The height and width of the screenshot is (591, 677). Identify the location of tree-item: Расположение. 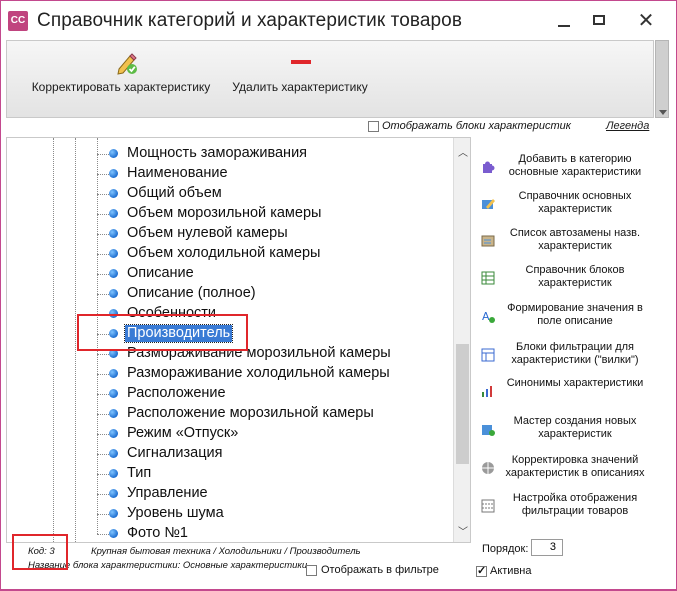
(227, 394).